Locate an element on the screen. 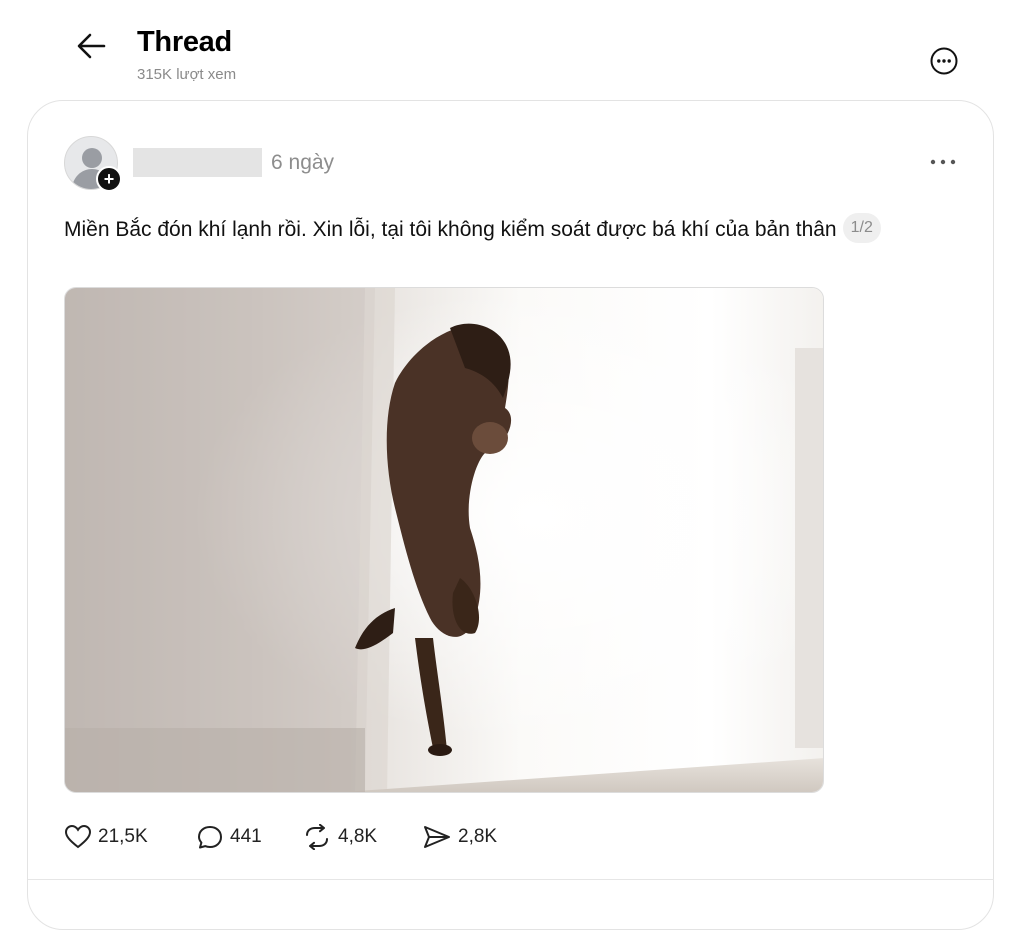  repost-count: 4,8K is located at coordinates (358, 836).